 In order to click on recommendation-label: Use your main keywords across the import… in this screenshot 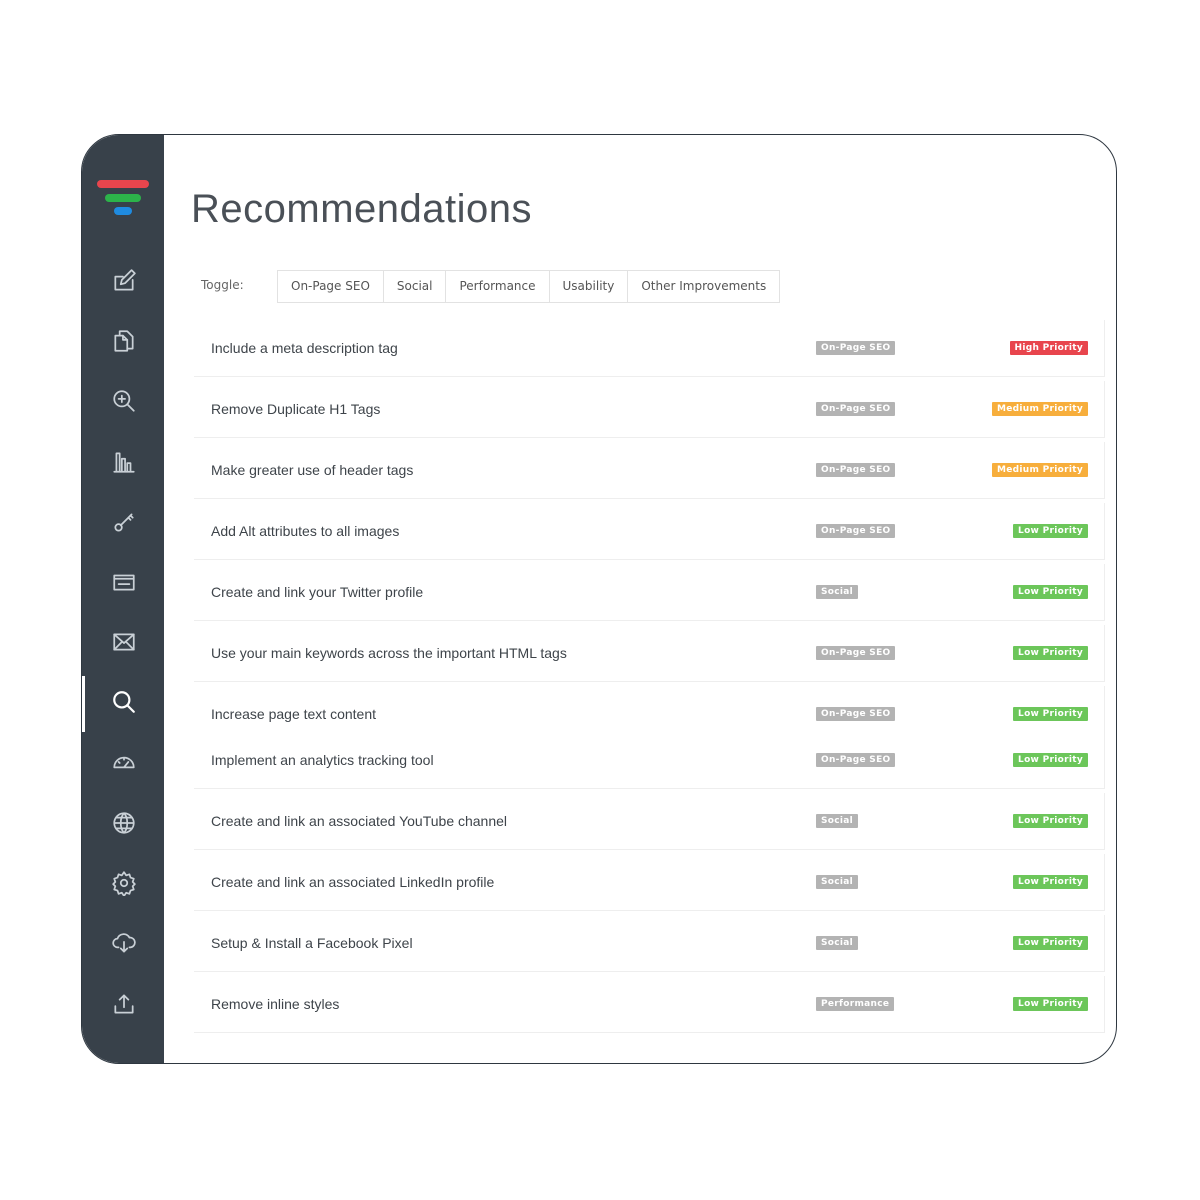, I will do `click(389, 653)`.